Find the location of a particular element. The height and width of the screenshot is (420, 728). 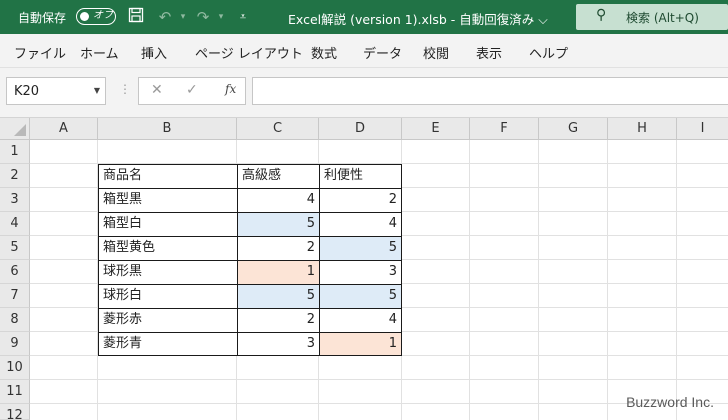

column-header-g: G is located at coordinates (573, 129).